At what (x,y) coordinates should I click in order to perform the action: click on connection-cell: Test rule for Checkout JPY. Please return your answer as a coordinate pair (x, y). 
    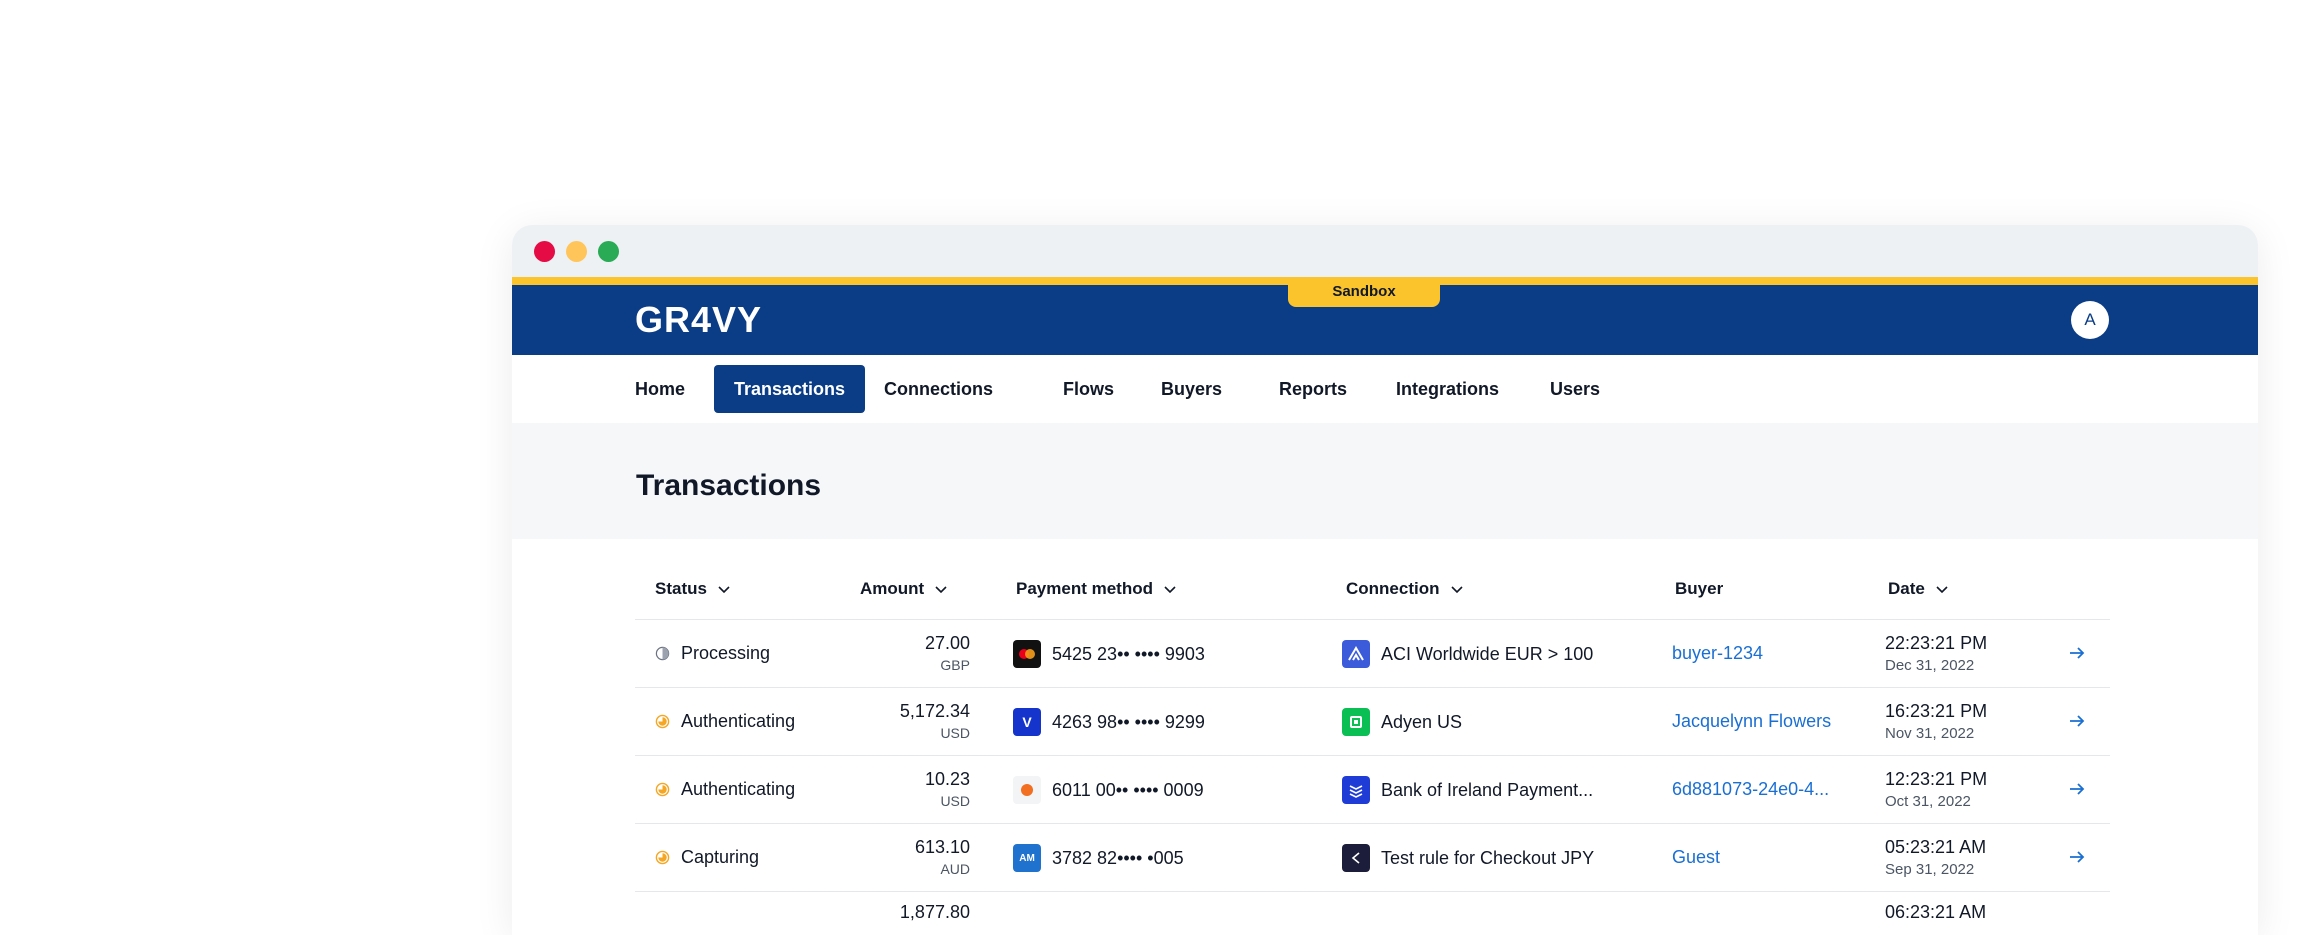
    Looking at the image, I should click on (1468, 858).